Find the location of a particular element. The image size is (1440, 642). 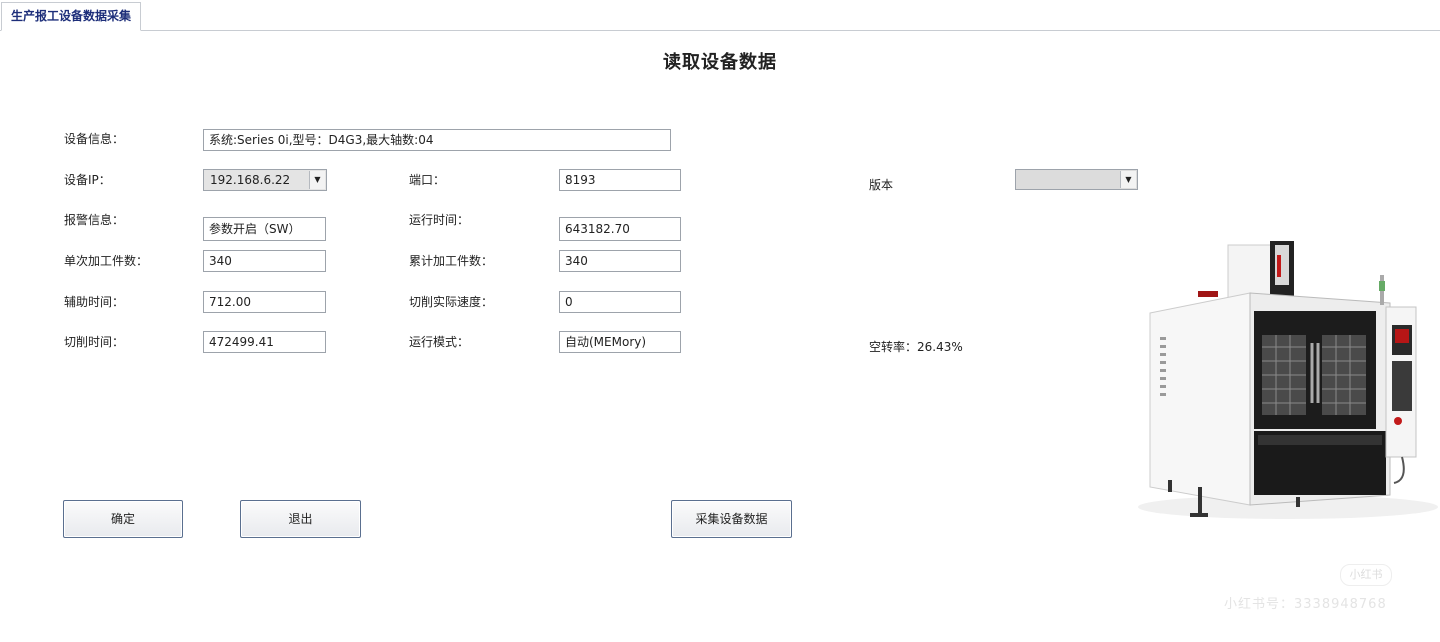

device-ip-value: 192.168.6.22 is located at coordinates (250, 180).